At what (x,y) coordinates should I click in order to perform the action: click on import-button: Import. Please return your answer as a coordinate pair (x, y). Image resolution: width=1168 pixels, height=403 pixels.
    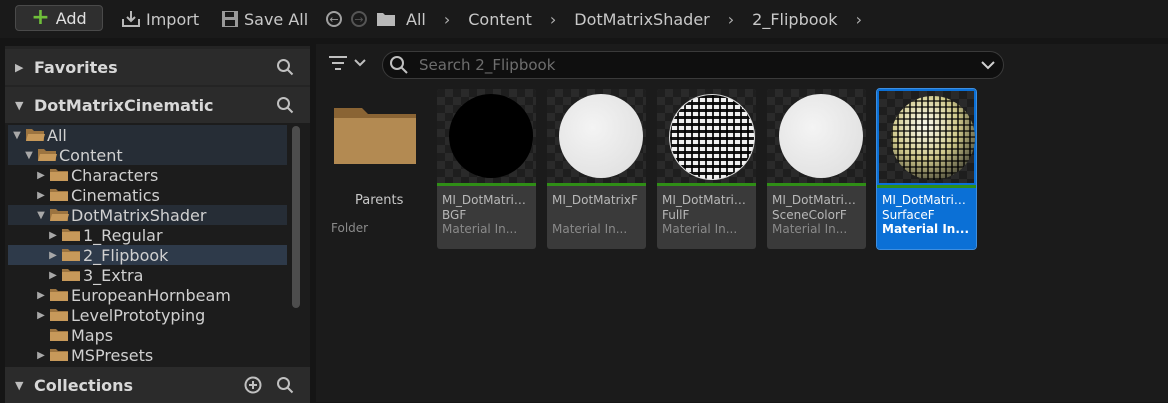
    Looking at the image, I should click on (160, 19).